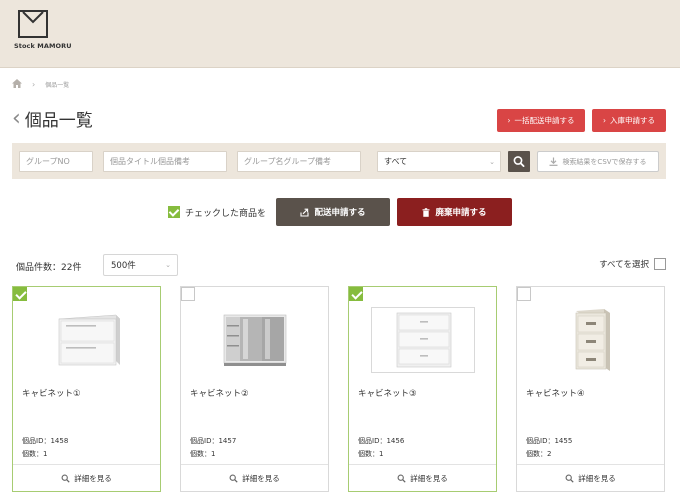 This screenshot has width=680, height=502. I want to click on item-name: キャビネット②, so click(219, 394).